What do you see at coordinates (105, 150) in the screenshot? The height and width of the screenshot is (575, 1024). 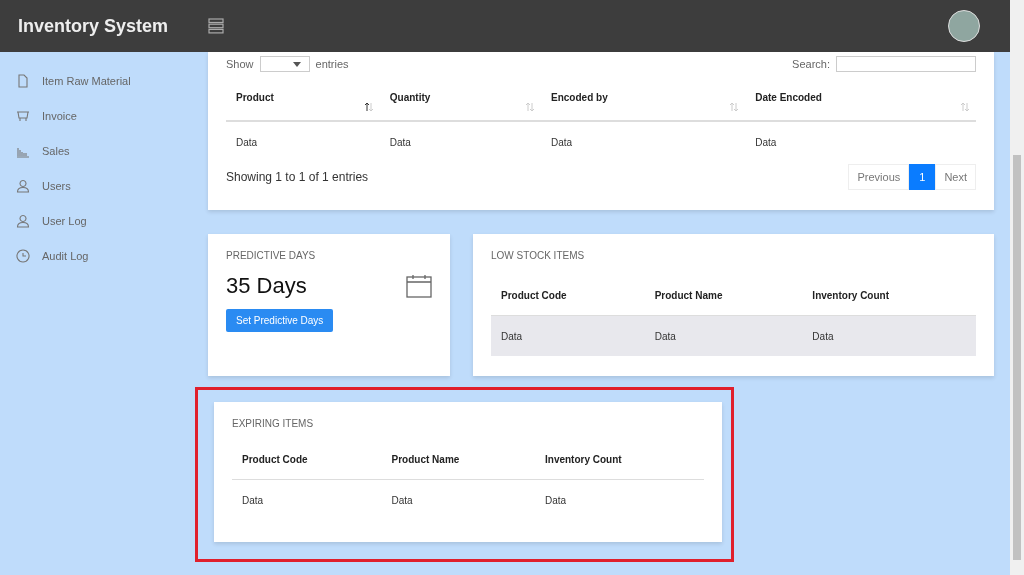 I see `sidebar-item: Sales` at bounding box center [105, 150].